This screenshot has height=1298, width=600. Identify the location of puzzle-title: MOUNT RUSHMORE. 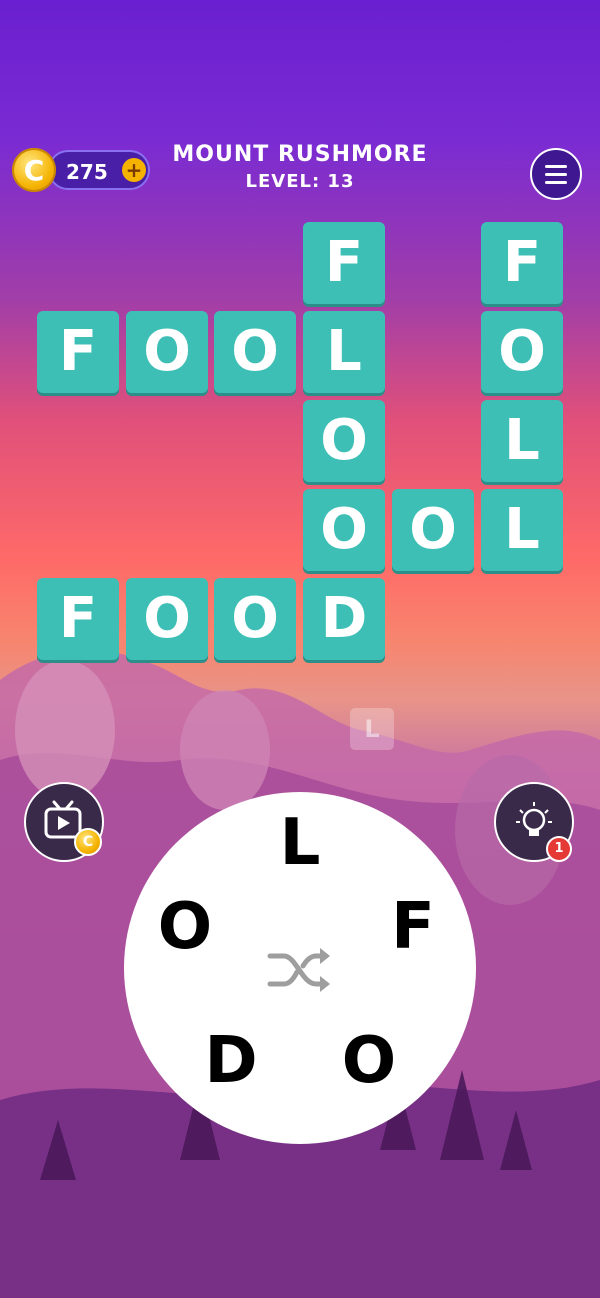
(300, 154).